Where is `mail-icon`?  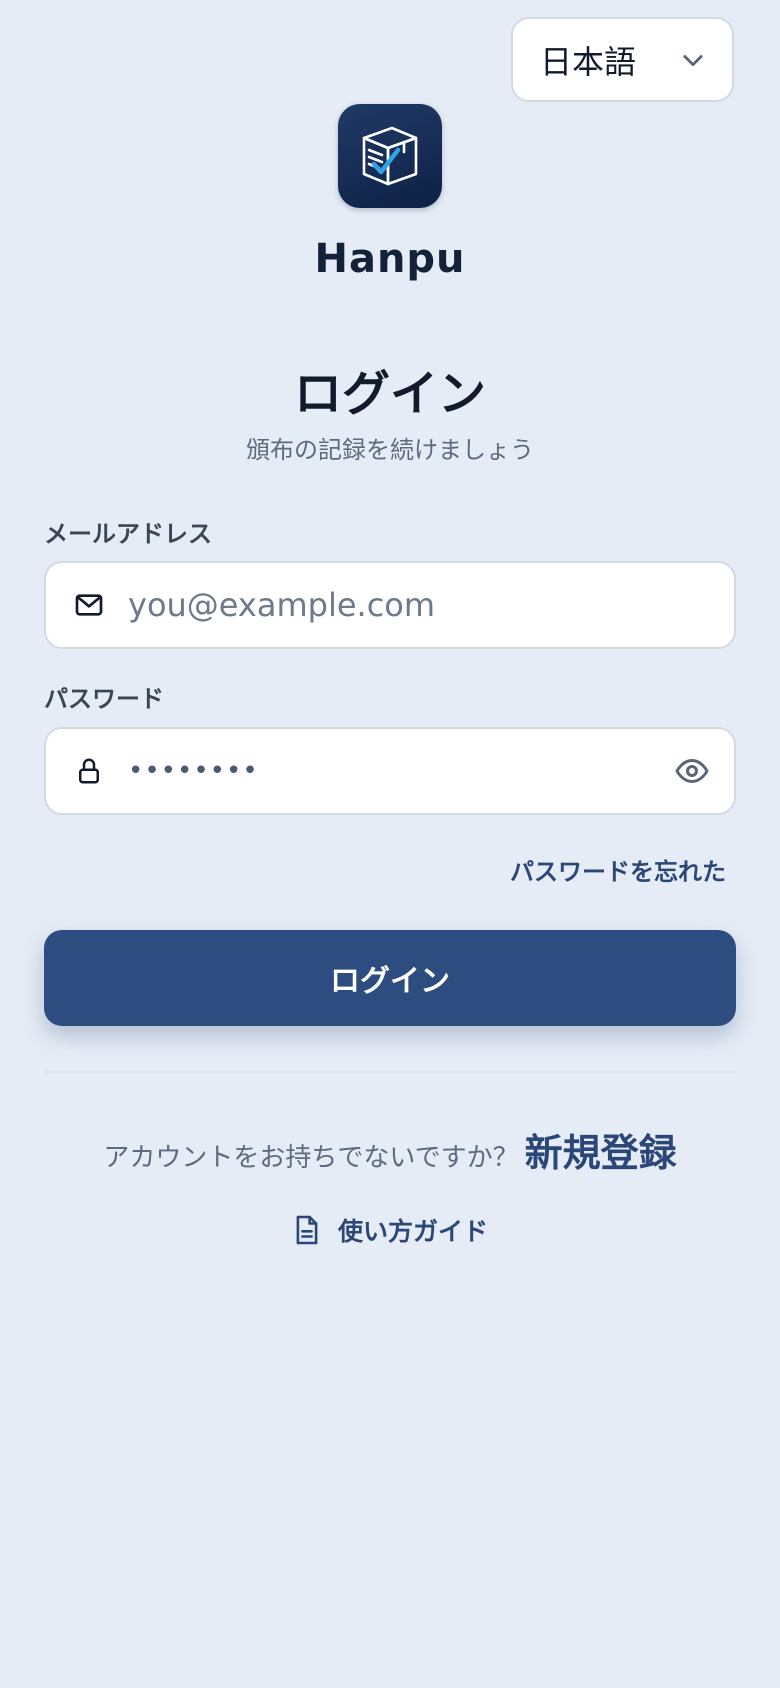
mail-icon is located at coordinates (89, 605).